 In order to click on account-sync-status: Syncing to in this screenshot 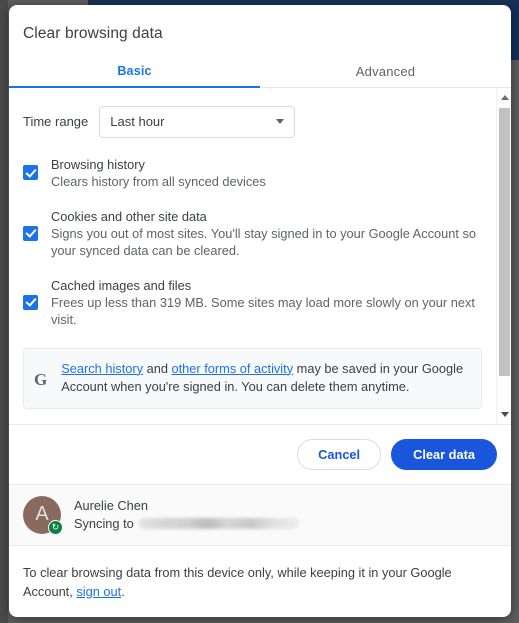, I will do `click(292, 524)`.